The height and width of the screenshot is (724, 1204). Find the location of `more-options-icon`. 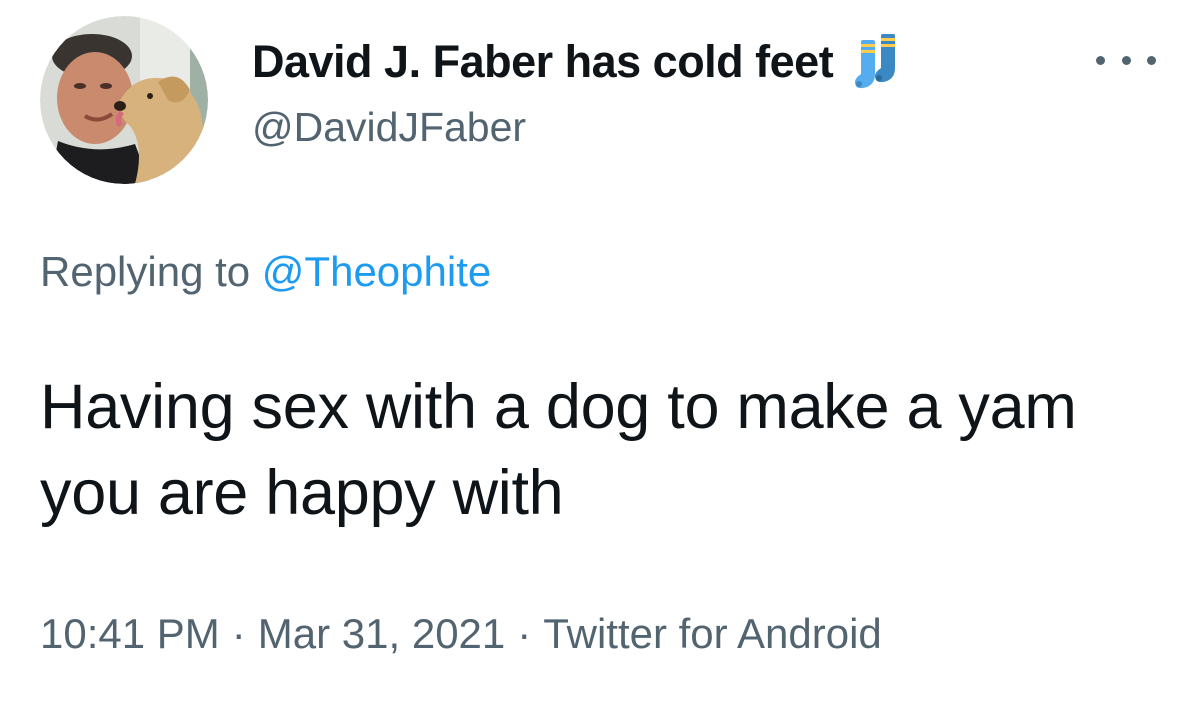

more-options-icon is located at coordinates (1100, 60).